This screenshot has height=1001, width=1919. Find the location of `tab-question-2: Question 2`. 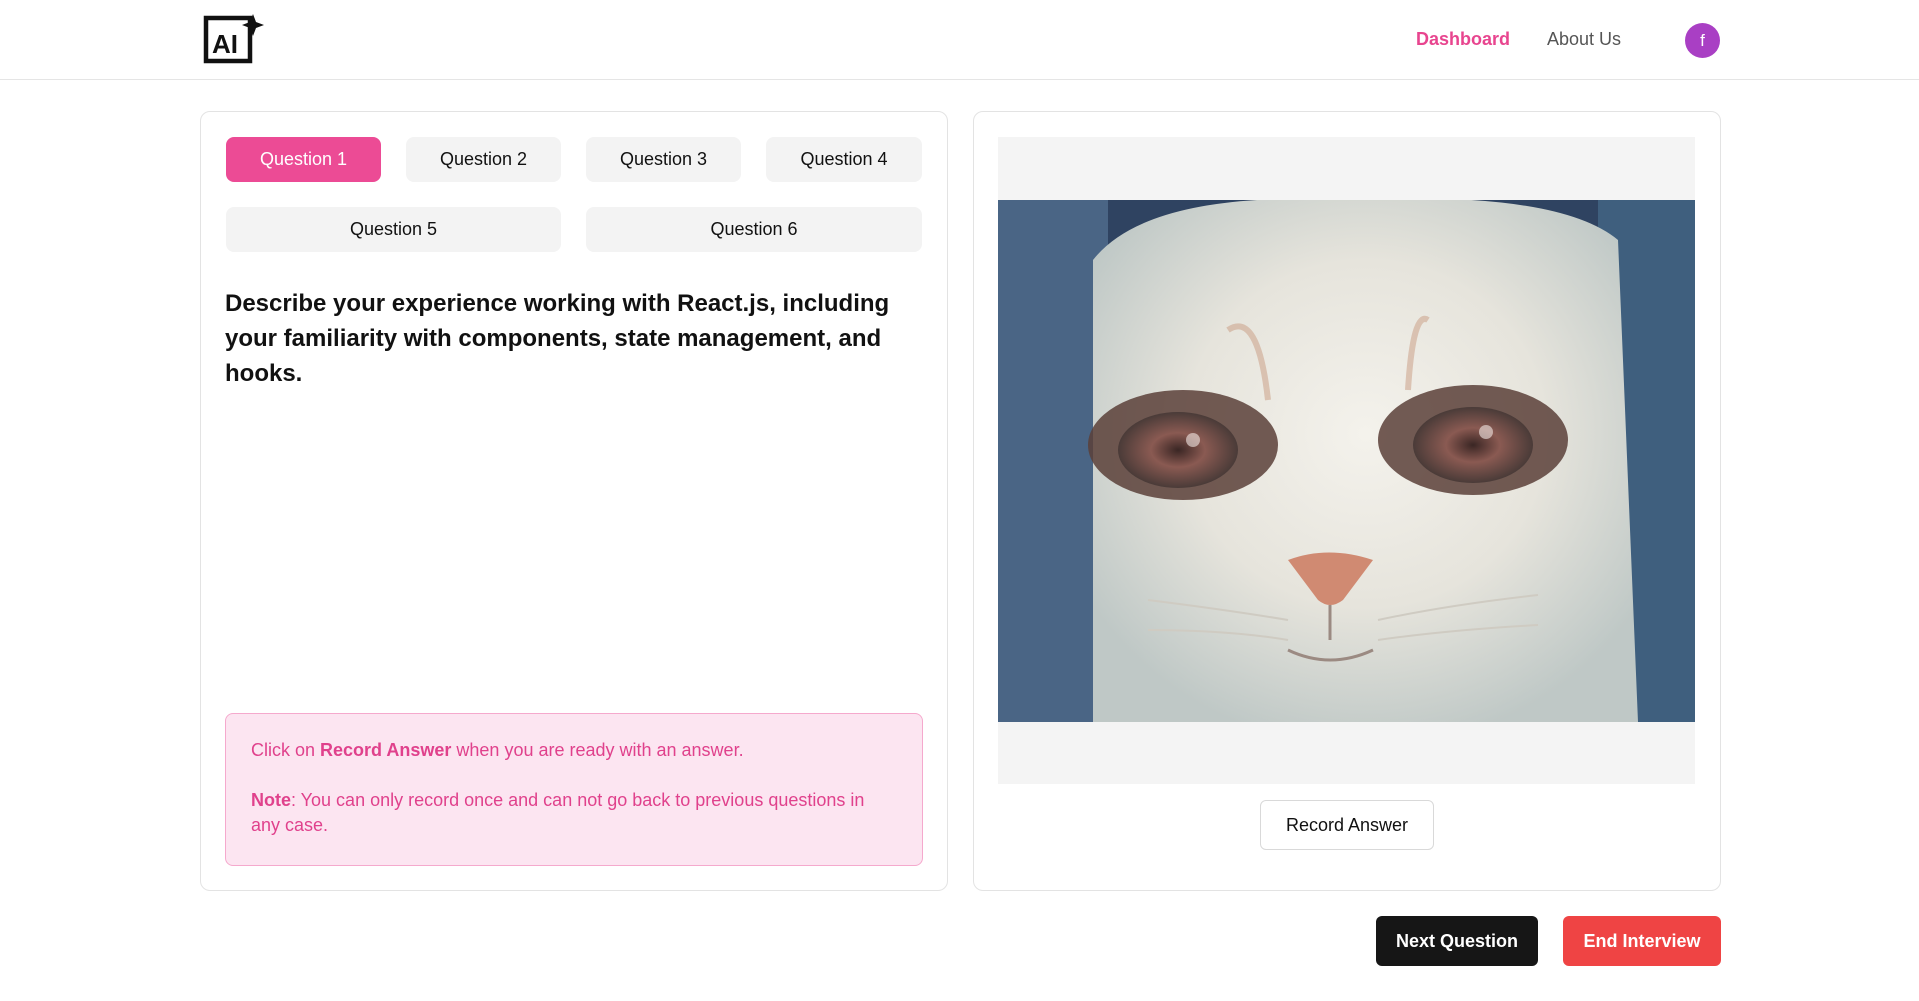

tab-question-2: Question 2 is located at coordinates (483, 159).